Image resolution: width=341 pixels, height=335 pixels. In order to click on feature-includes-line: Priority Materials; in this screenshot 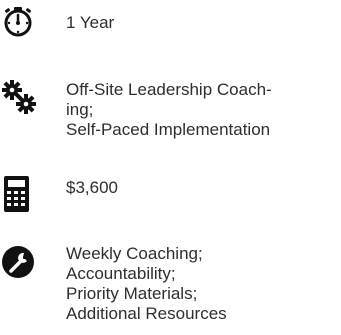, I will do `click(132, 293)`.